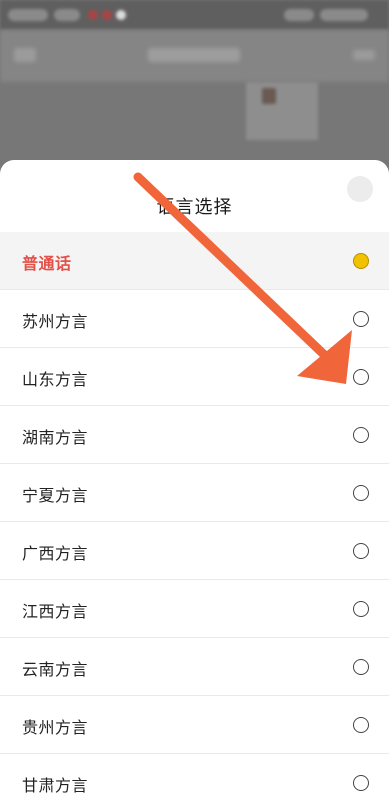  Describe the element at coordinates (67, 15) in the screenshot. I see `status-icons-blur` at that location.